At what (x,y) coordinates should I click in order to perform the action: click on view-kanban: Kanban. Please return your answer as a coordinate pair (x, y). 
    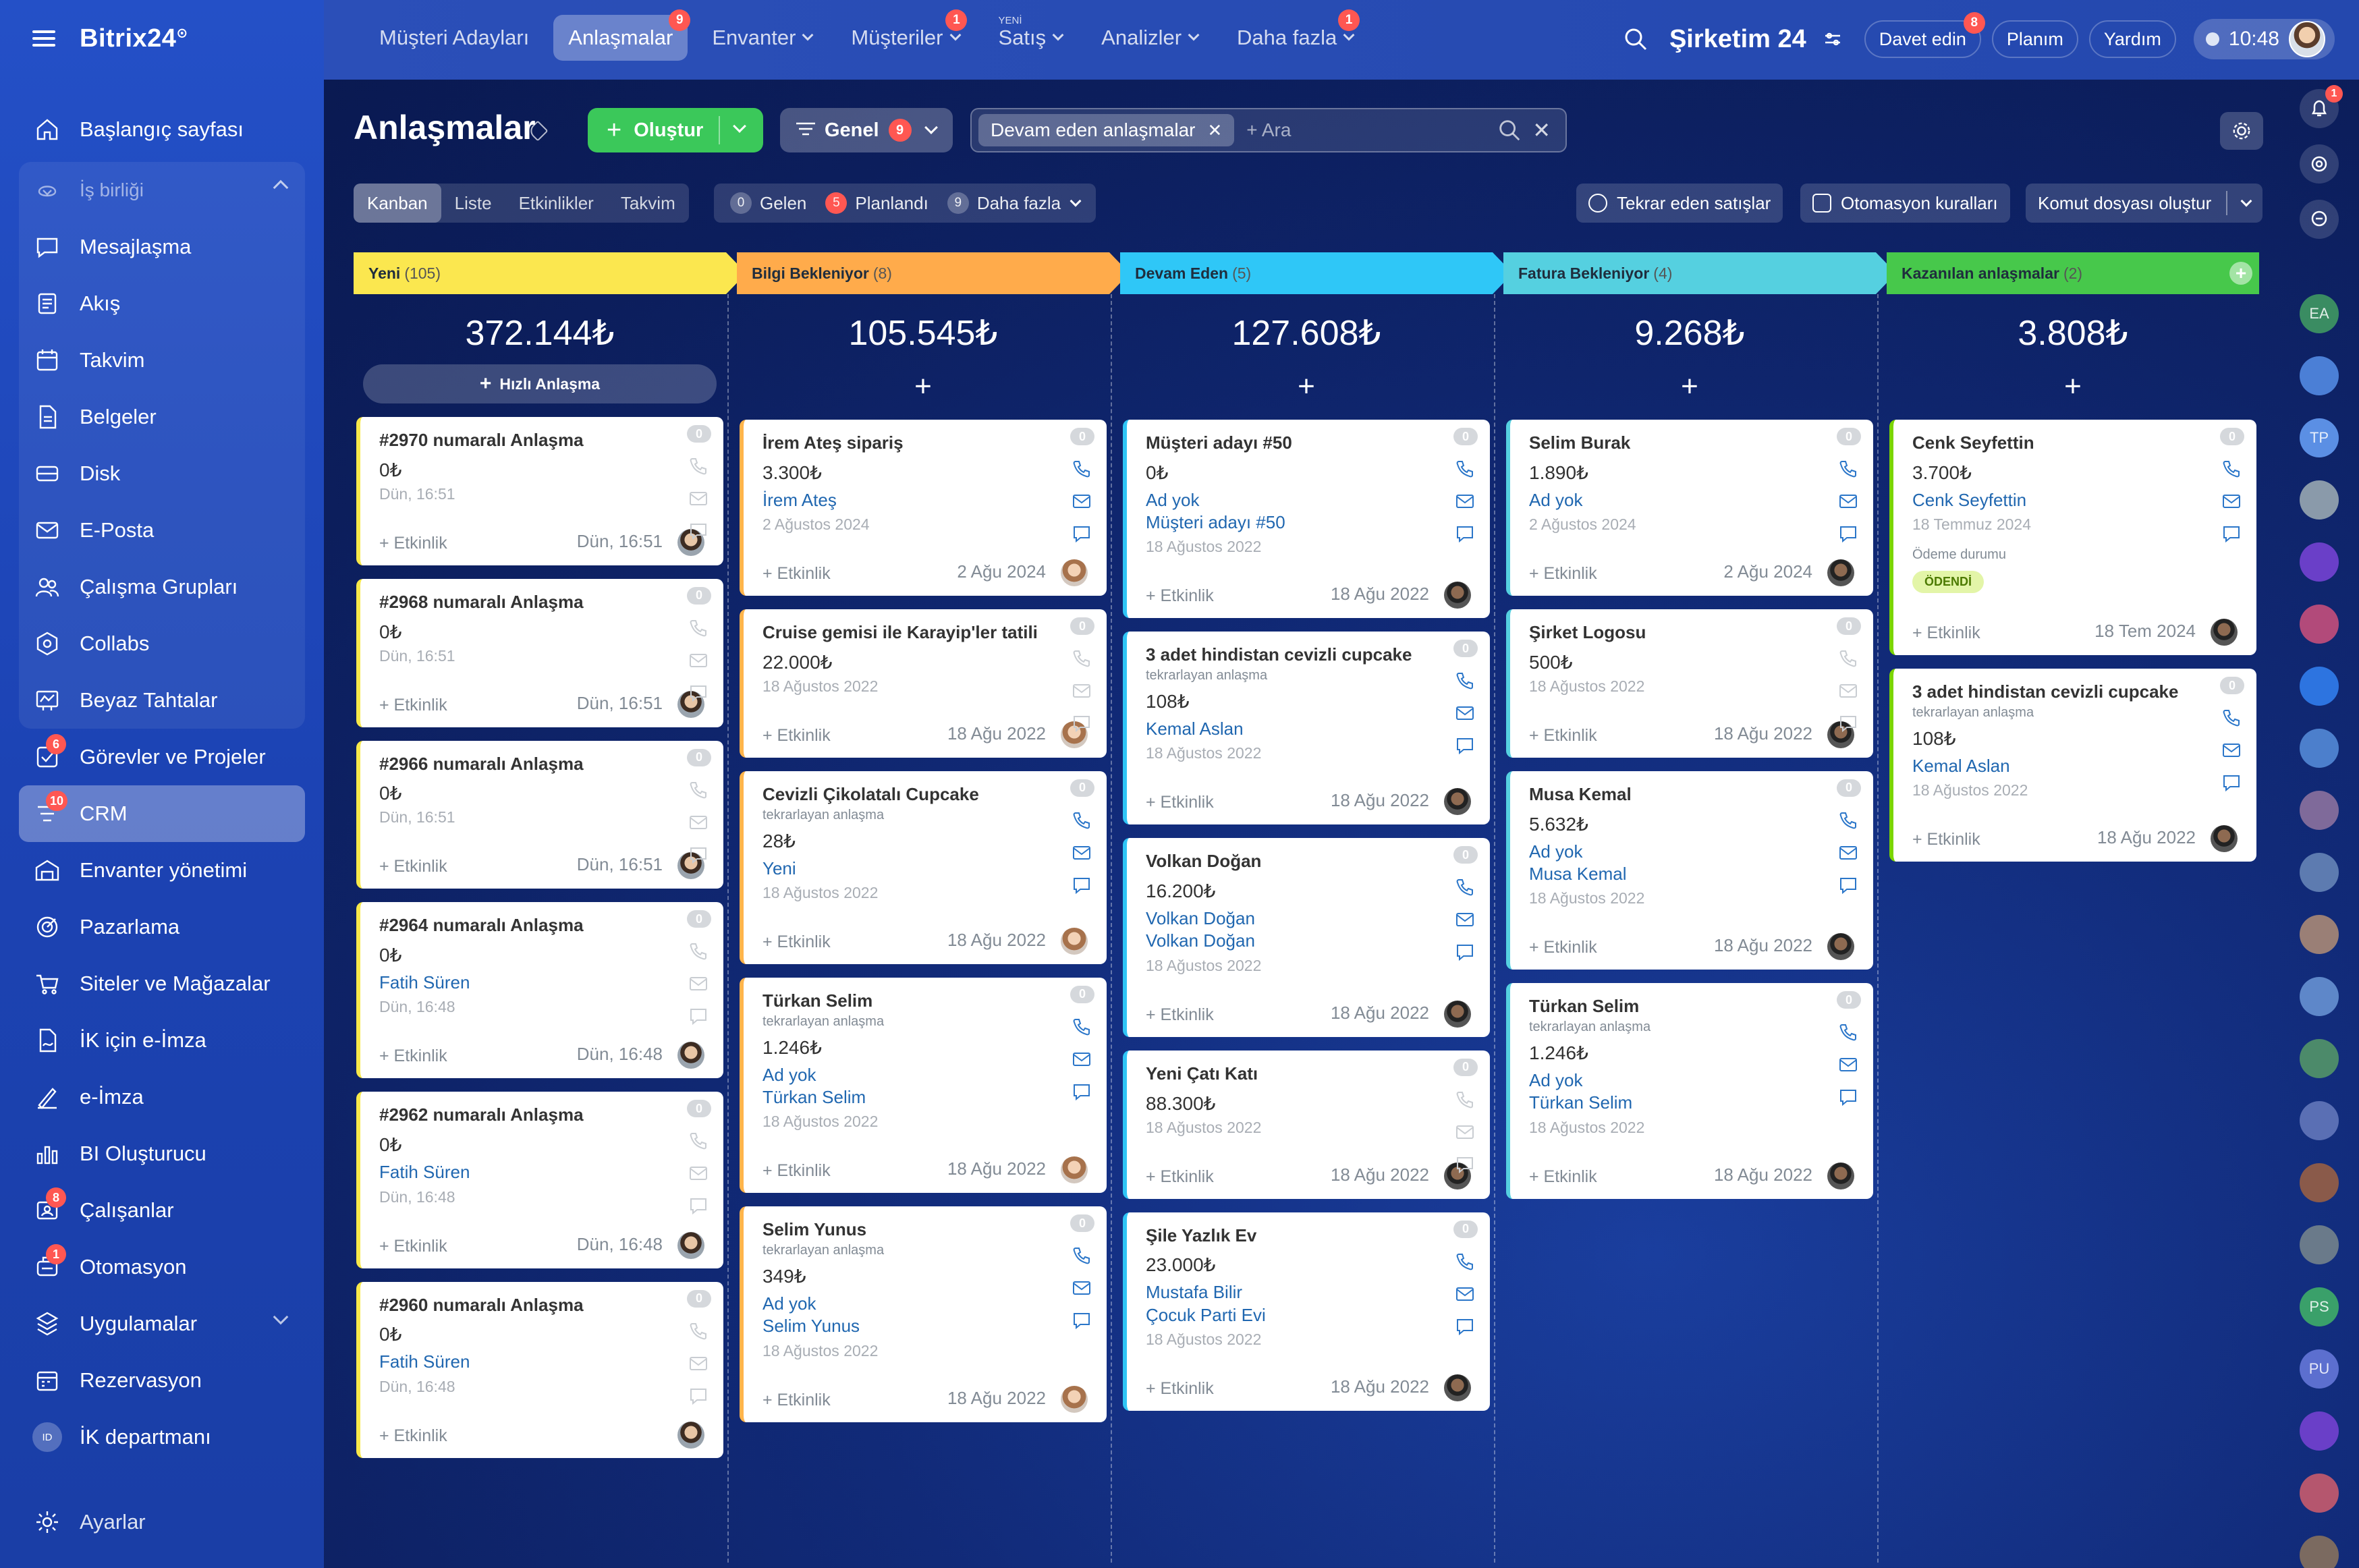
    Looking at the image, I should click on (398, 203).